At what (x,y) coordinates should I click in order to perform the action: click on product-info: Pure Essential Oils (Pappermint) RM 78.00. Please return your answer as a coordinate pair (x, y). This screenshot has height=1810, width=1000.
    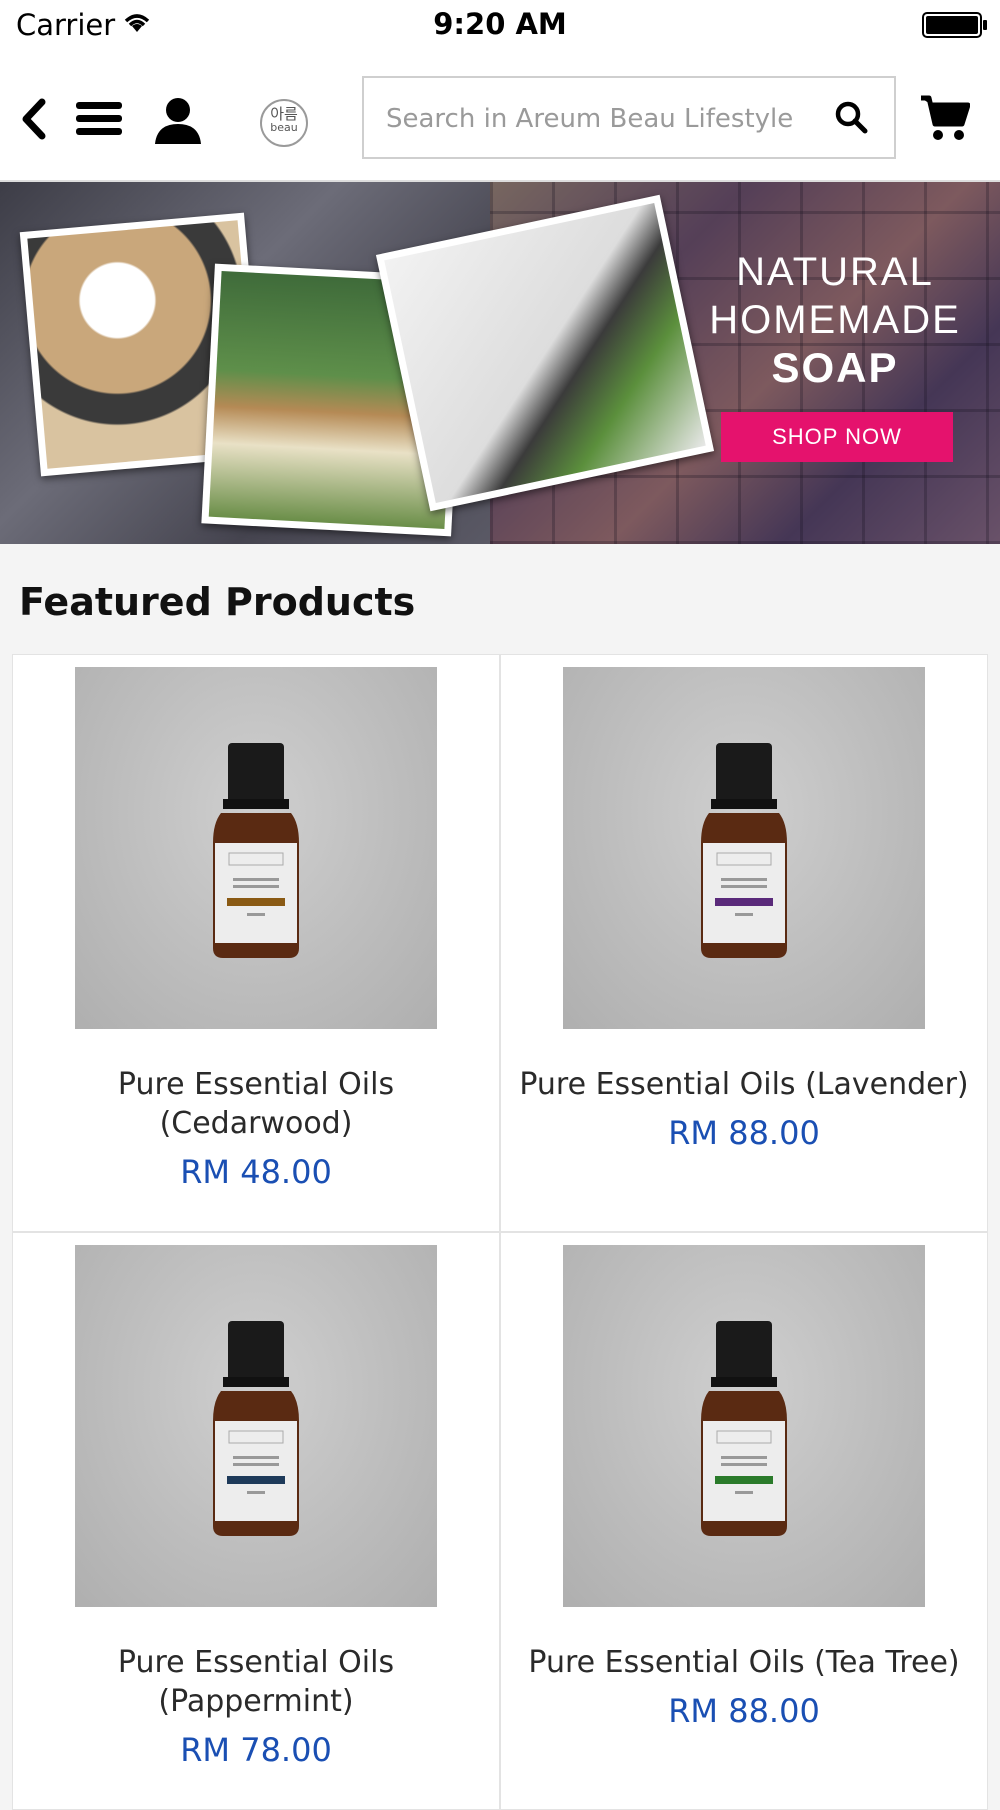
    Looking at the image, I should click on (256, 1706).